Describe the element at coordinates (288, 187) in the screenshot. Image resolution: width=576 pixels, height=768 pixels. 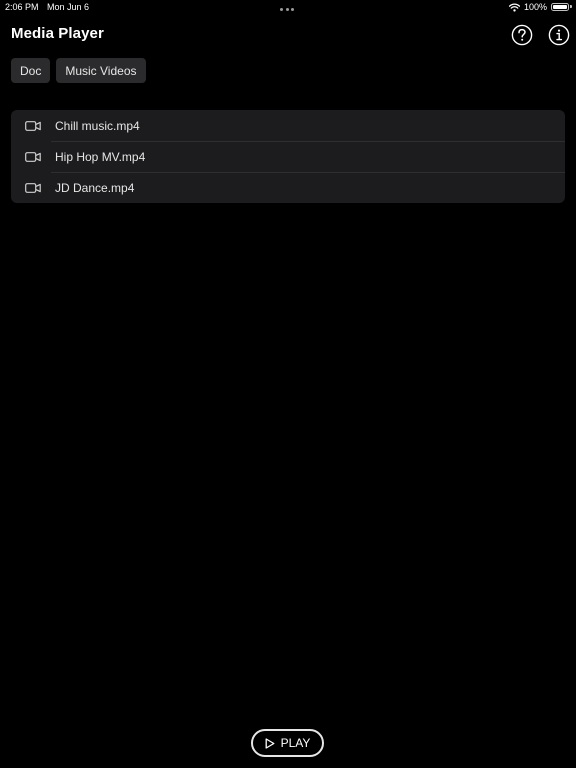
I see `list-item: JD Dance.mp4` at that location.